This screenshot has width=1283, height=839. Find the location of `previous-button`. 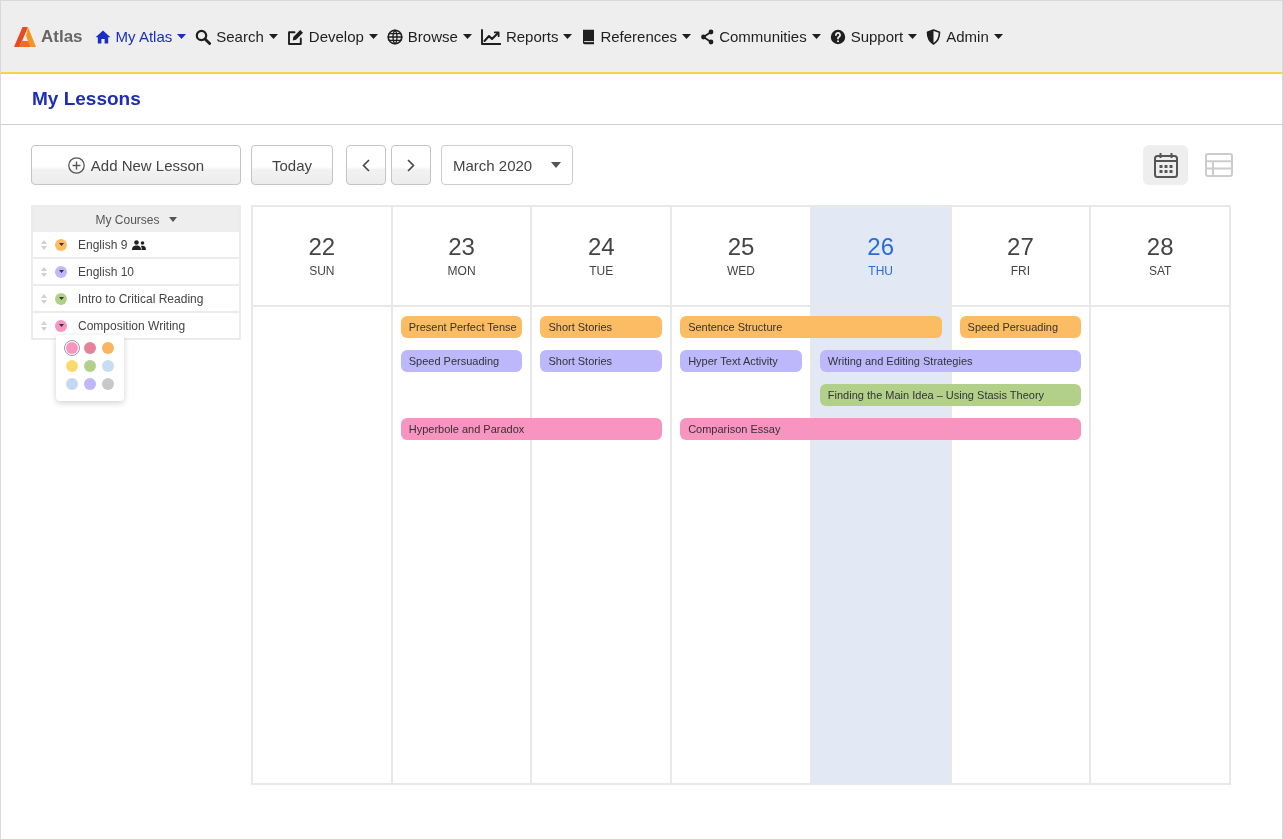

previous-button is located at coordinates (366, 165).